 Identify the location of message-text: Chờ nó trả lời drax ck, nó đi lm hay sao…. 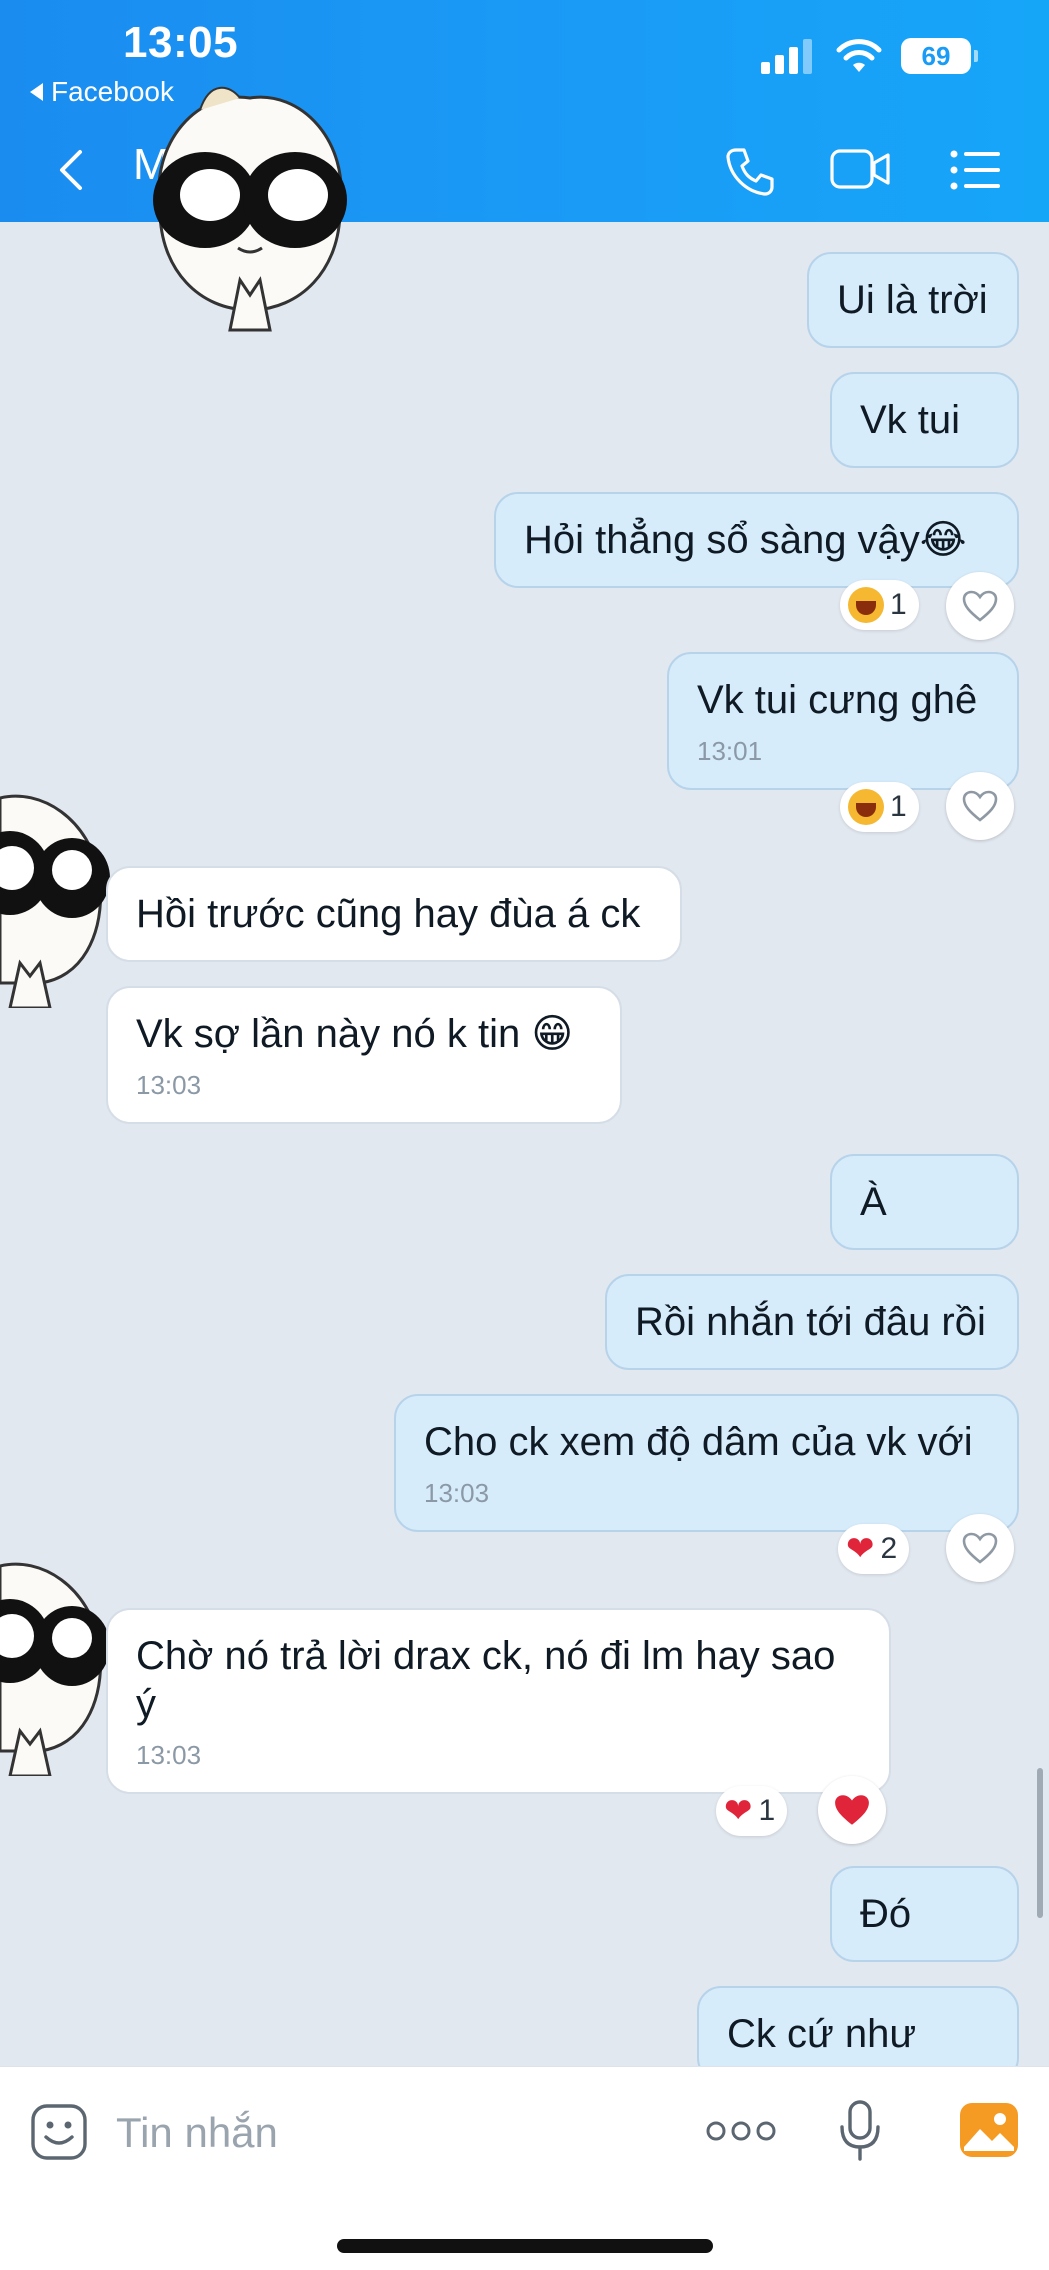
(486, 1680).